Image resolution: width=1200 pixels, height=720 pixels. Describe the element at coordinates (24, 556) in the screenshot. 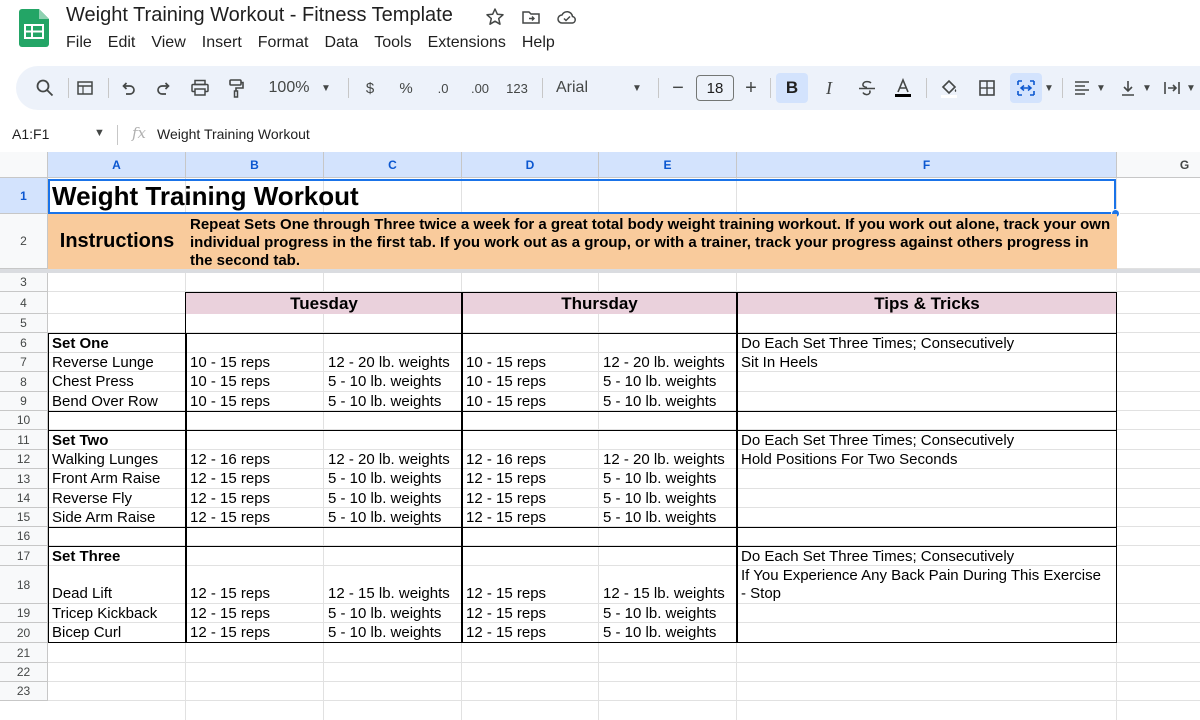

I see `row-header-17: 17` at that location.